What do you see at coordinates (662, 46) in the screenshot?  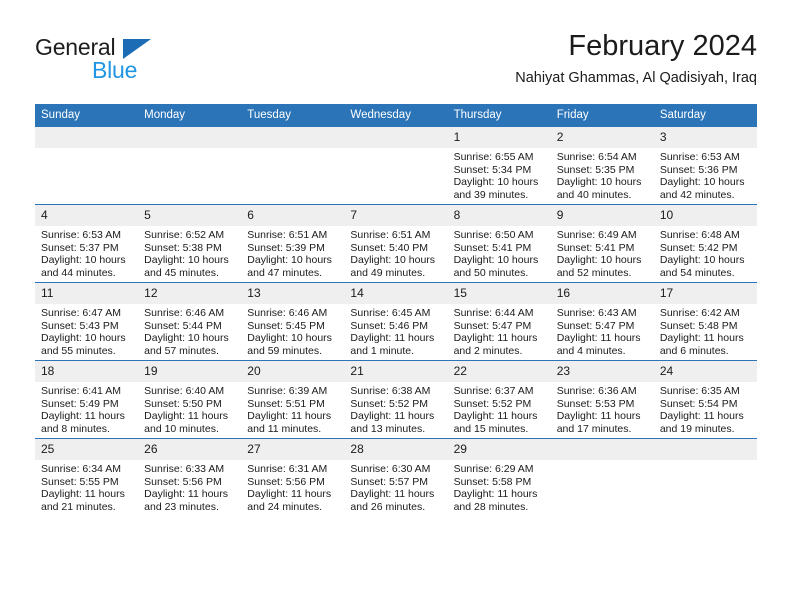 I see `page-title: February 2024` at bounding box center [662, 46].